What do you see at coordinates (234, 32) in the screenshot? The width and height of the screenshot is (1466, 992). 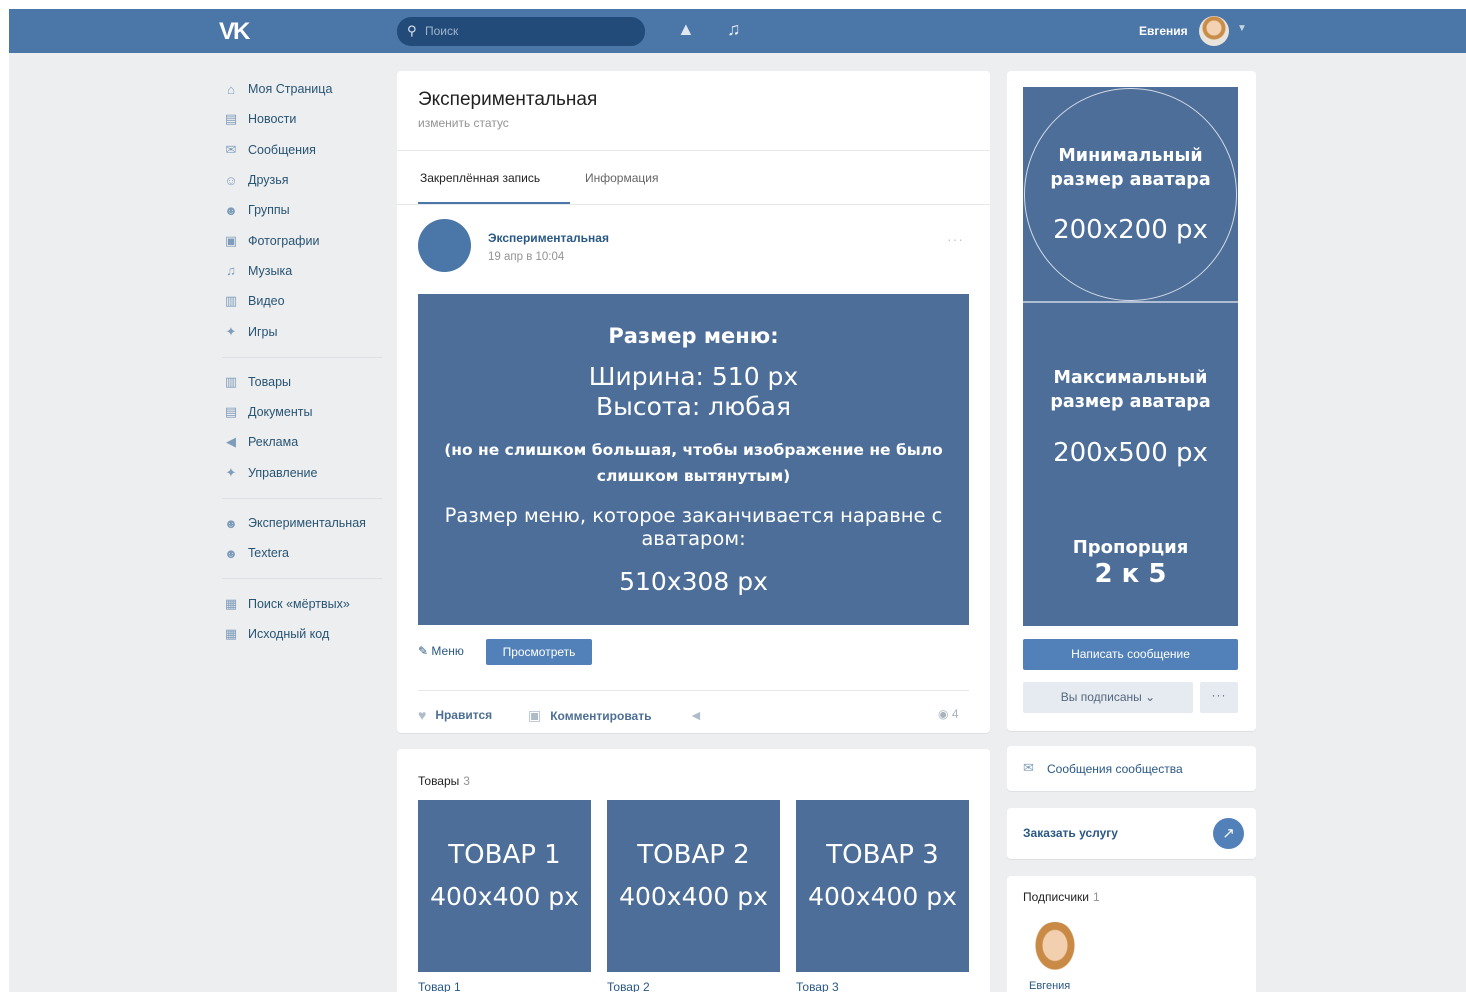 I see `vk-logo: VK` at bounding box center [234, 32].